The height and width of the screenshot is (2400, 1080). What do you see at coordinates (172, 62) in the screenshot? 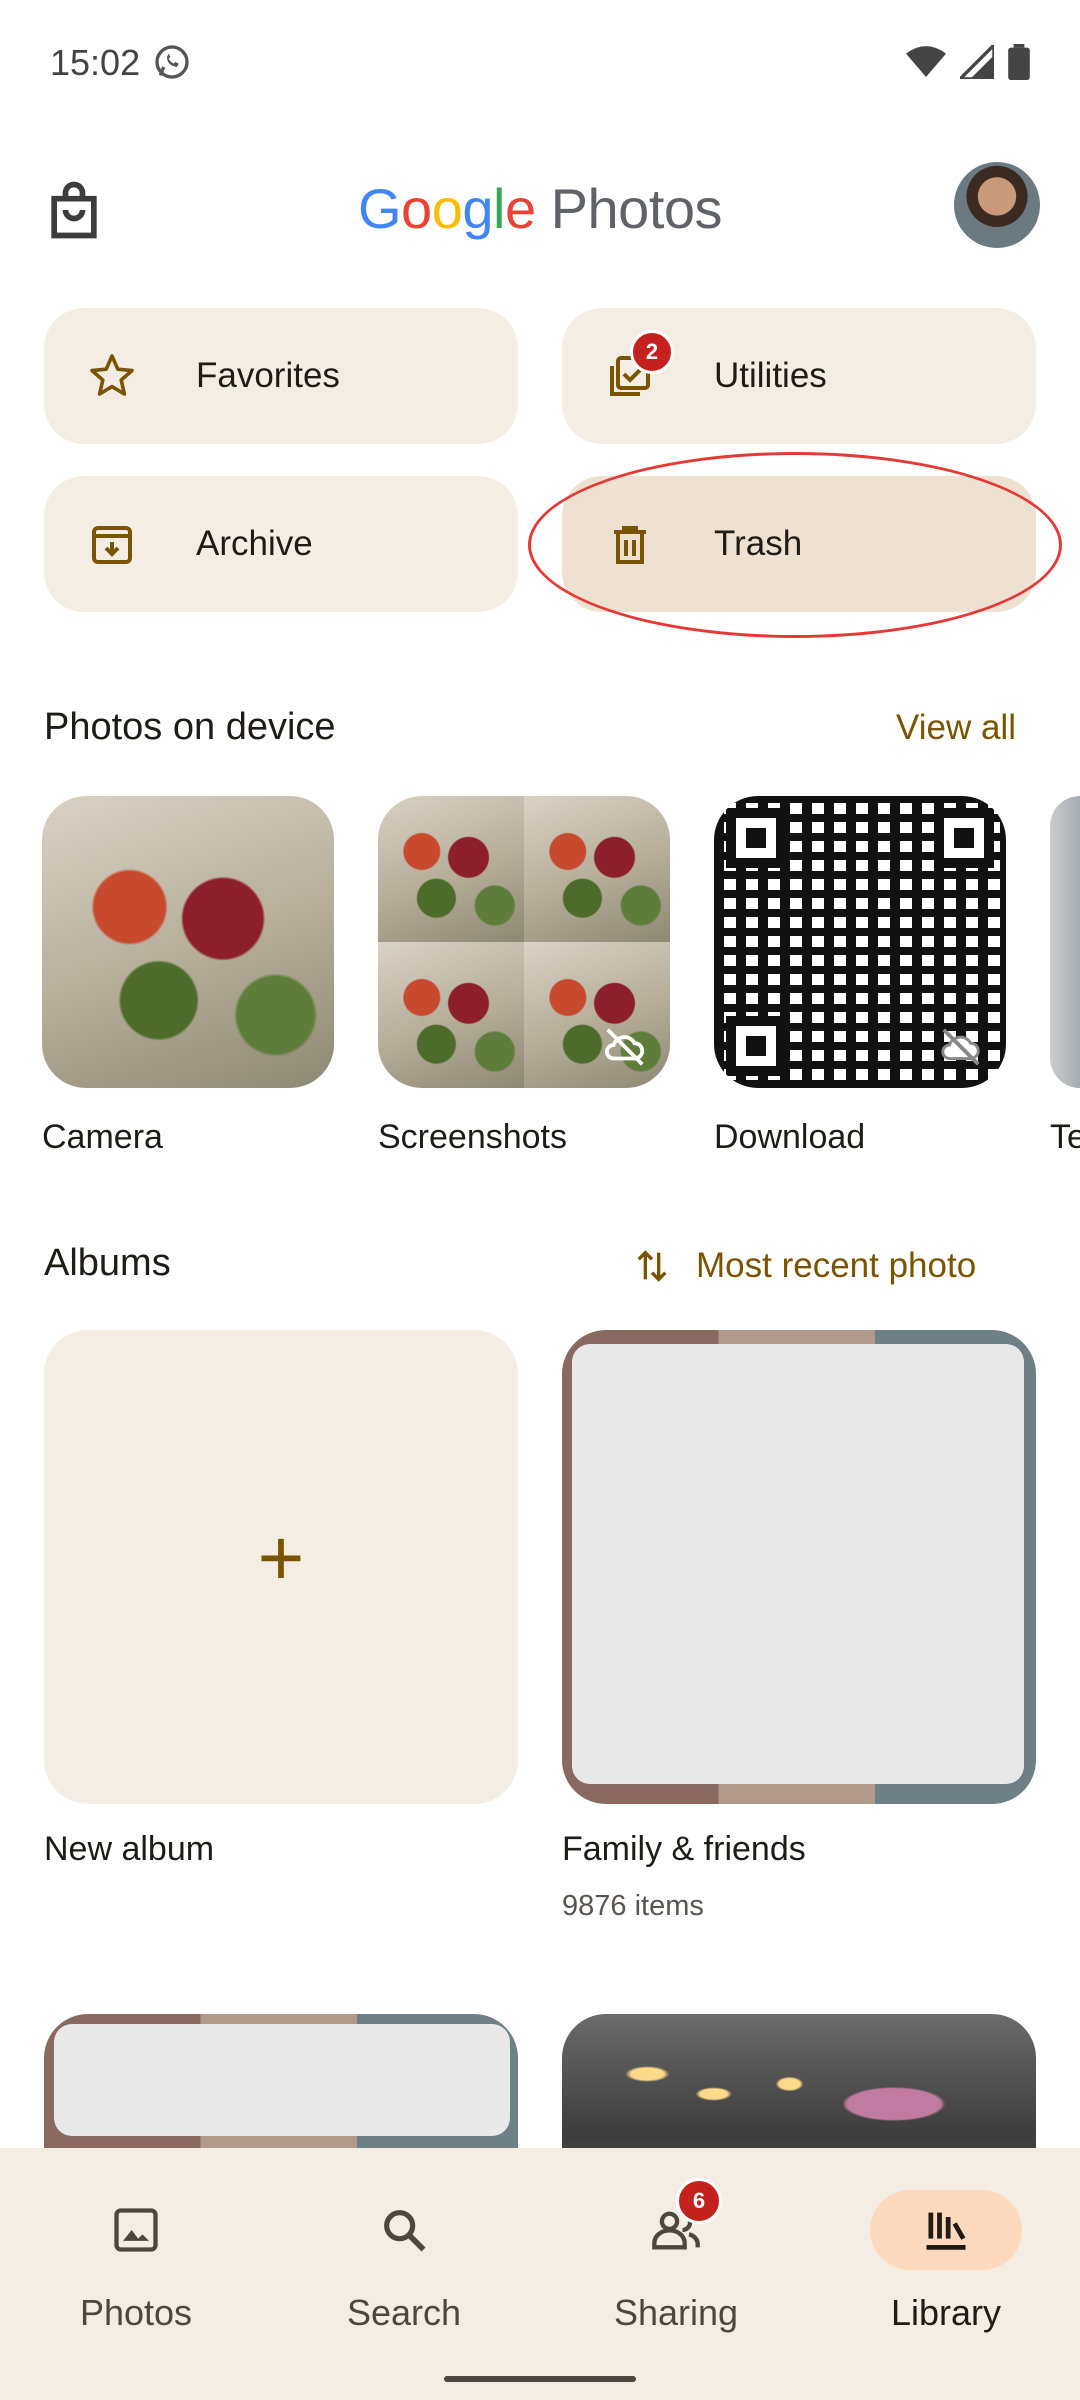
I see `whatsapp-icon` at bounding box center [172, 62].